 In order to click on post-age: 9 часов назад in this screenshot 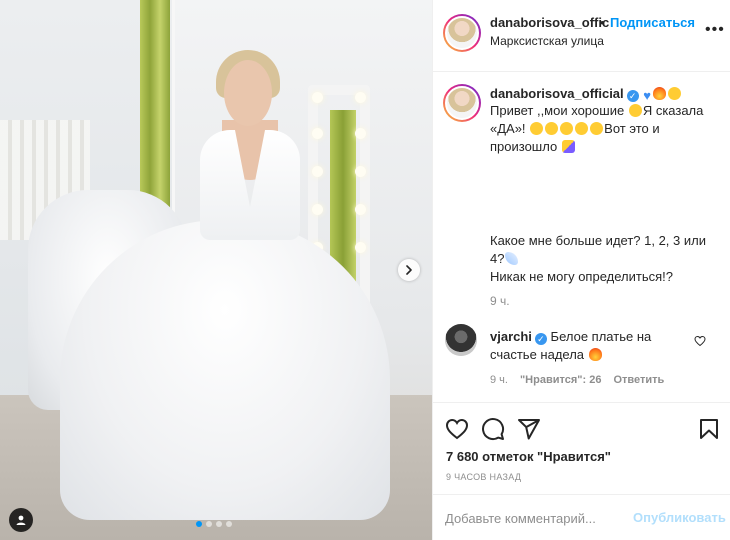, I will do `click(483, 477)`.